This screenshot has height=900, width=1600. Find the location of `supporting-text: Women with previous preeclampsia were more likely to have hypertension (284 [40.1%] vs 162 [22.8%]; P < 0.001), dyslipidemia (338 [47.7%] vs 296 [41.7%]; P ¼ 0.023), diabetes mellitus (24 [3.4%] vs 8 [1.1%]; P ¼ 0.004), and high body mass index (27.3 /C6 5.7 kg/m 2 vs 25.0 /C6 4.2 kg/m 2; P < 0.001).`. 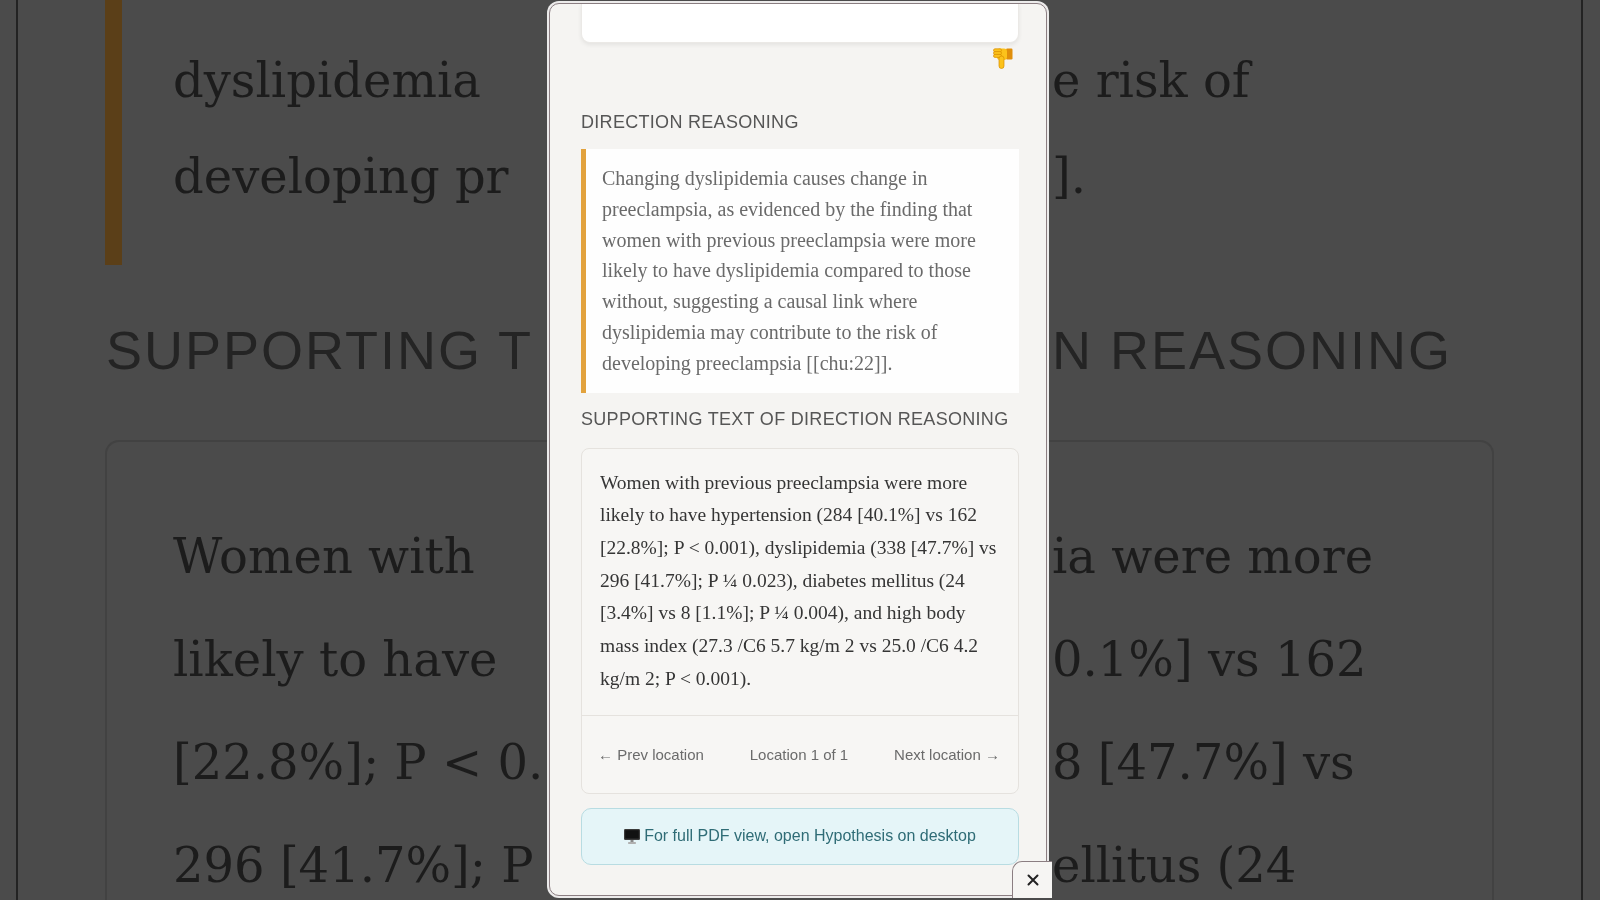

supporting-text: Women with previous preeclampsia were more likely to have hypertension (284 [40.1%] vs 162 [22.8%]; P < 0.001), dyslipidemia (338 [47.7%] vs 296 [41.7%]; P ¼ 0.023), diabetes mellitus (24 [3.4%] vs 8 [1.1%]; P ¼ 0.004), and high body mass index (27.3 /C6 5.7 kg/m 2 vs 25.0 /C6 4.2 kg/m 2; P < 0.001). is located at coordinates (799, 580).